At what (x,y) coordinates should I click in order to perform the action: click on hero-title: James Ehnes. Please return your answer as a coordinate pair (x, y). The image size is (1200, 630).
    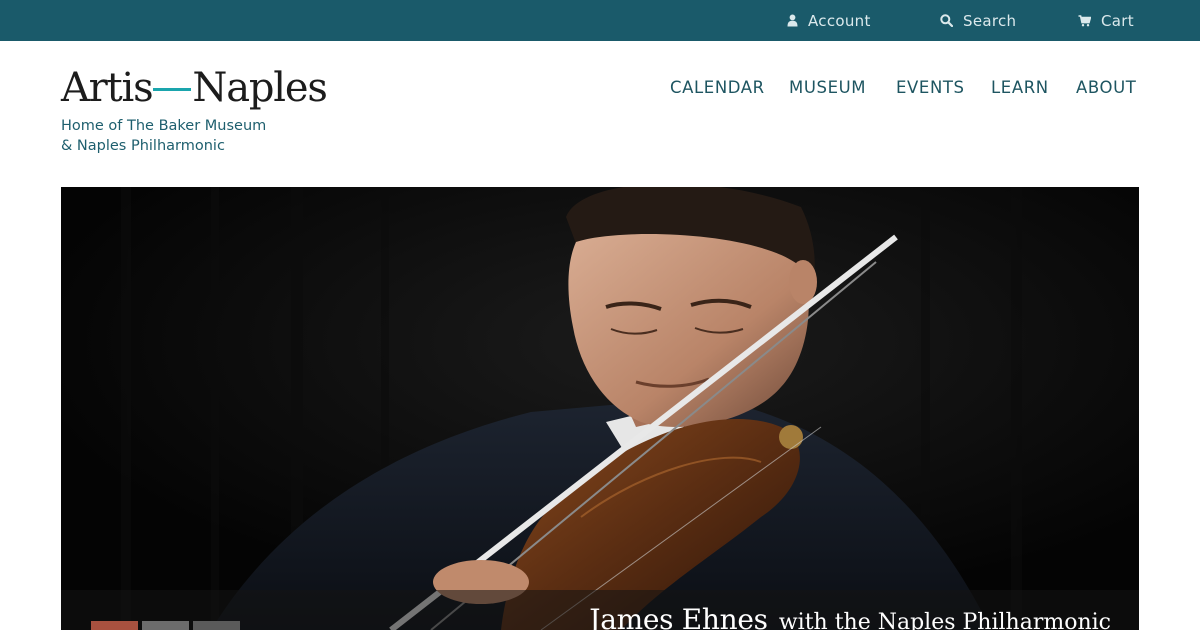
    Looking at the image, I should click on (678, 616).